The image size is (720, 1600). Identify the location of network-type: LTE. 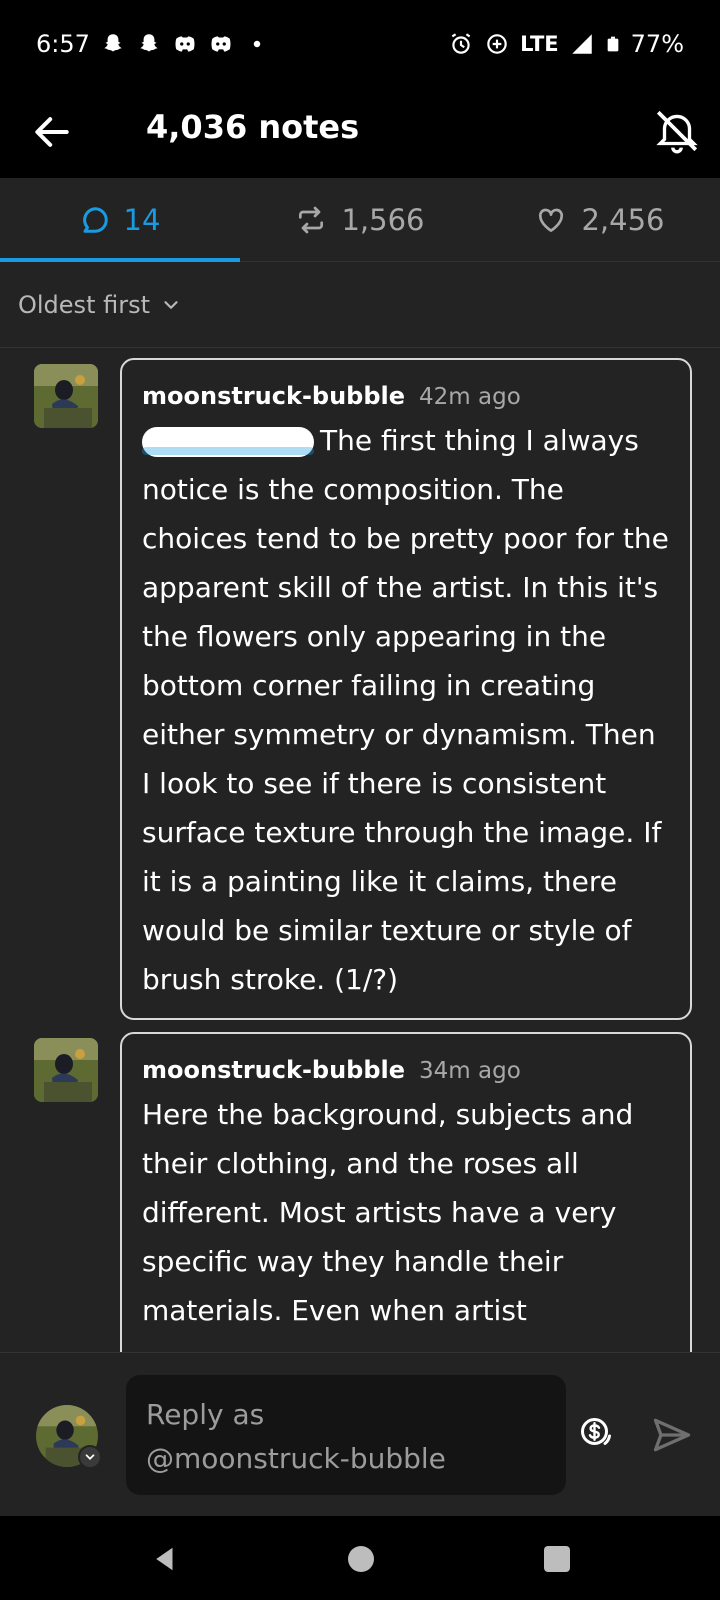
(539, 44).